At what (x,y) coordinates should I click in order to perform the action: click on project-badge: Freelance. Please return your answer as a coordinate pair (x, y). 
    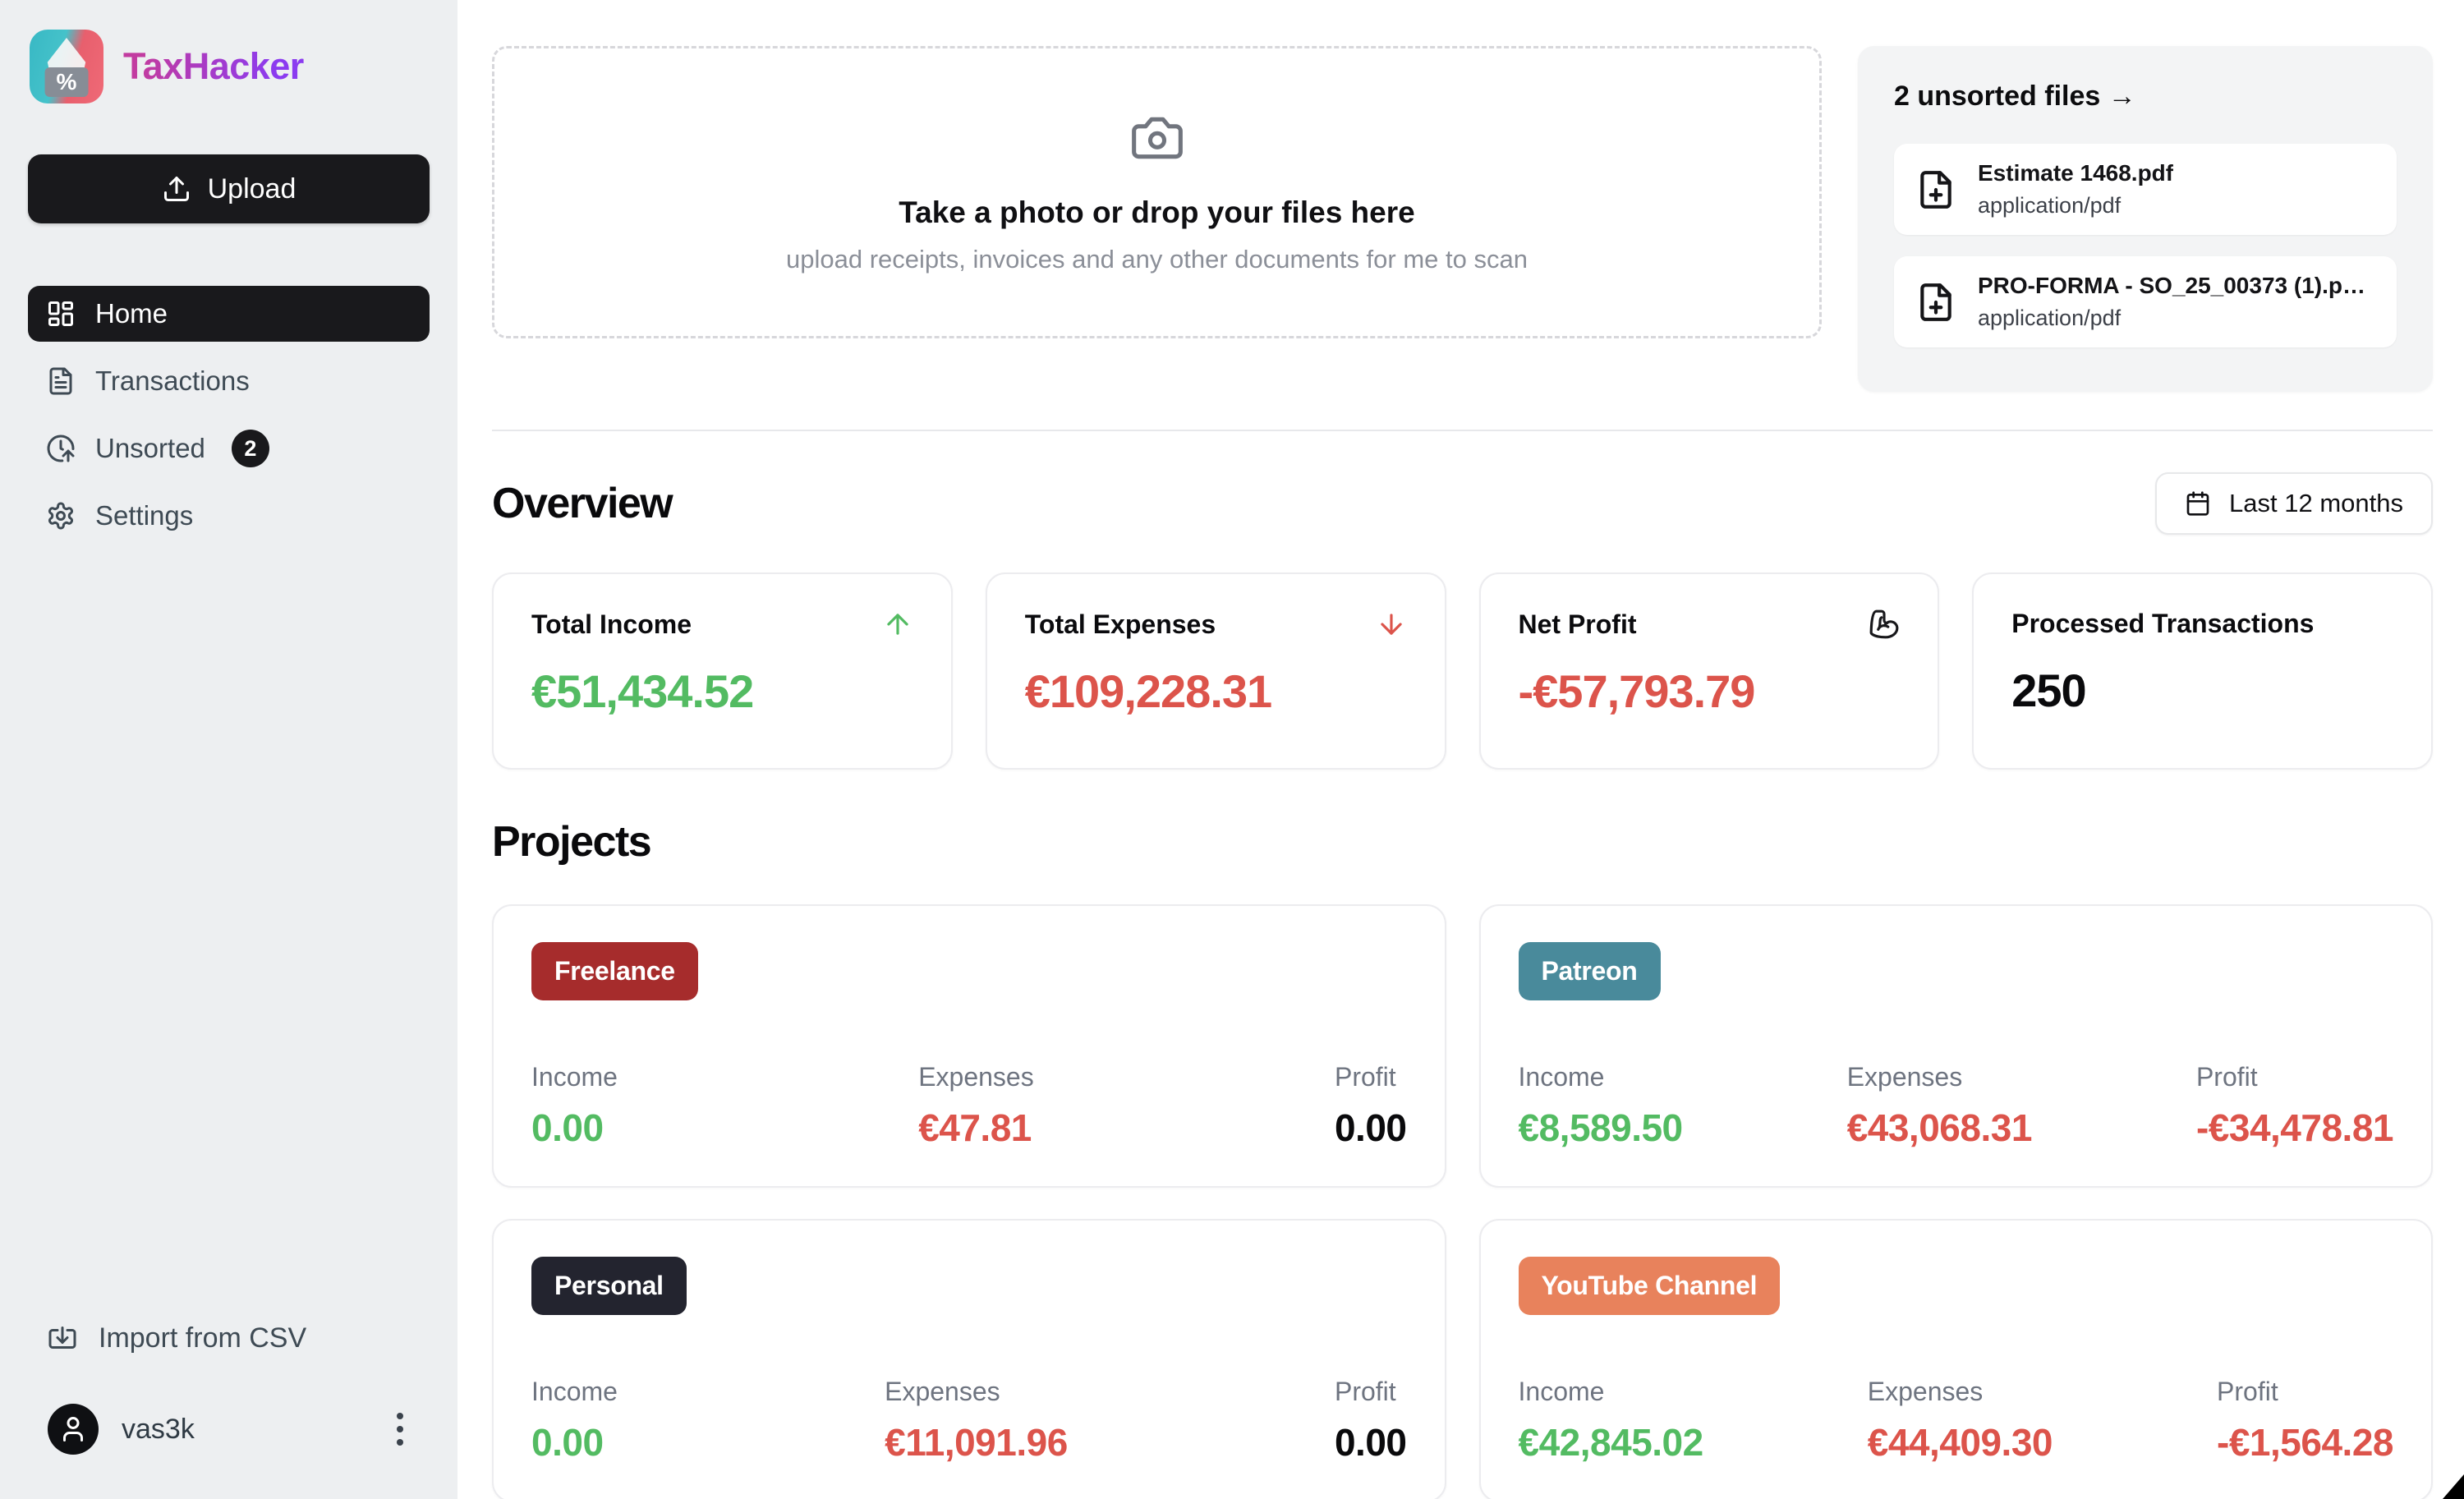
    Looking at the image, I should click on (614, 971).